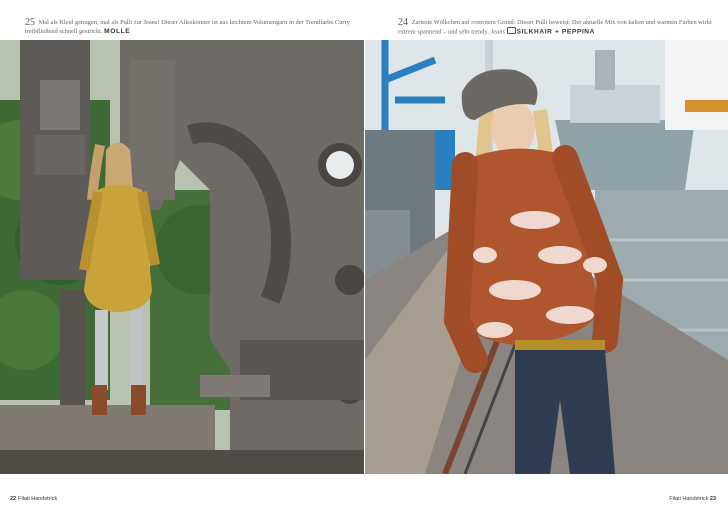 Image resolution: width=728 pixels, height=515 pixels. What do you see at coordinates (555, 32) in the screenshot?
I see `yarn-brand: SILKHAIR + PEPPINA` at bounding box center [555, 32].